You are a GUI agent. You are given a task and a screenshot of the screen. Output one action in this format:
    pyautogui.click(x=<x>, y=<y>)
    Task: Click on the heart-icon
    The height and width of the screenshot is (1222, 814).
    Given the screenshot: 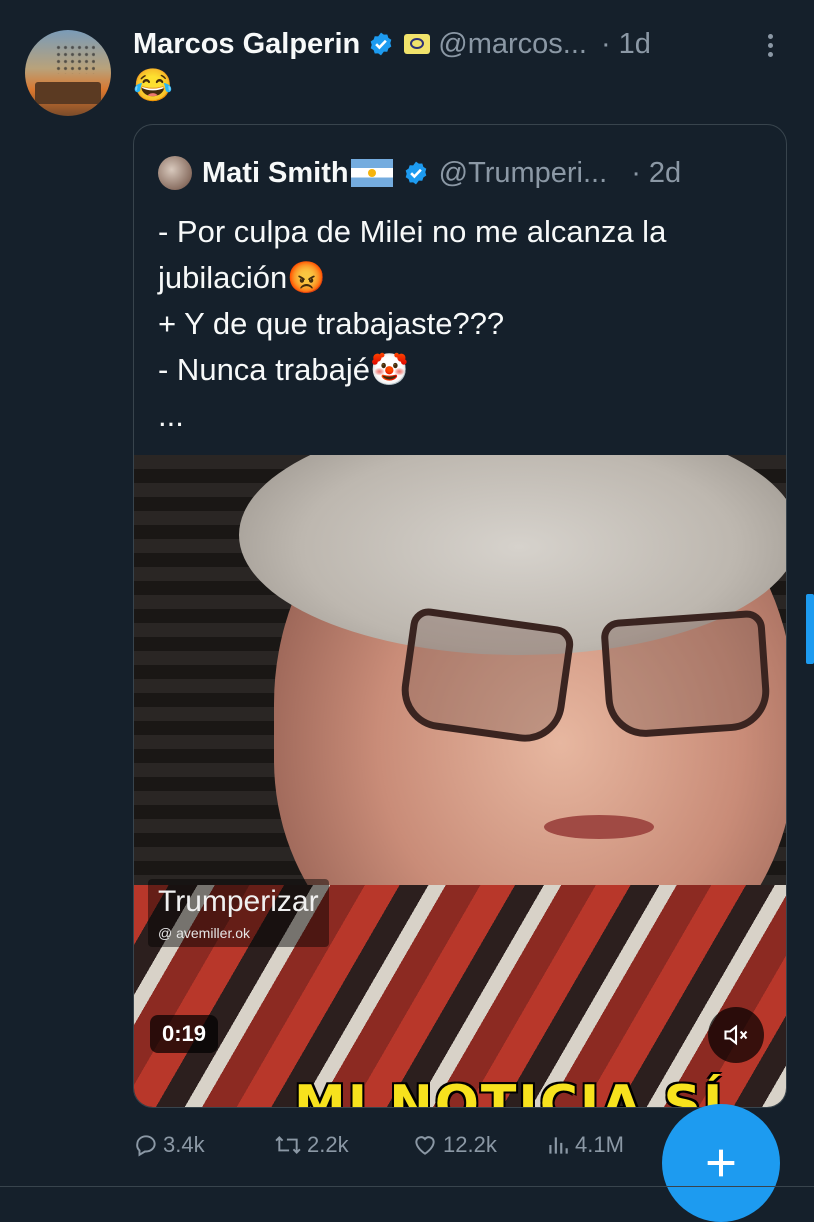 What is the action you would take?
    pyautogui.click(x=425, y=1145)
    